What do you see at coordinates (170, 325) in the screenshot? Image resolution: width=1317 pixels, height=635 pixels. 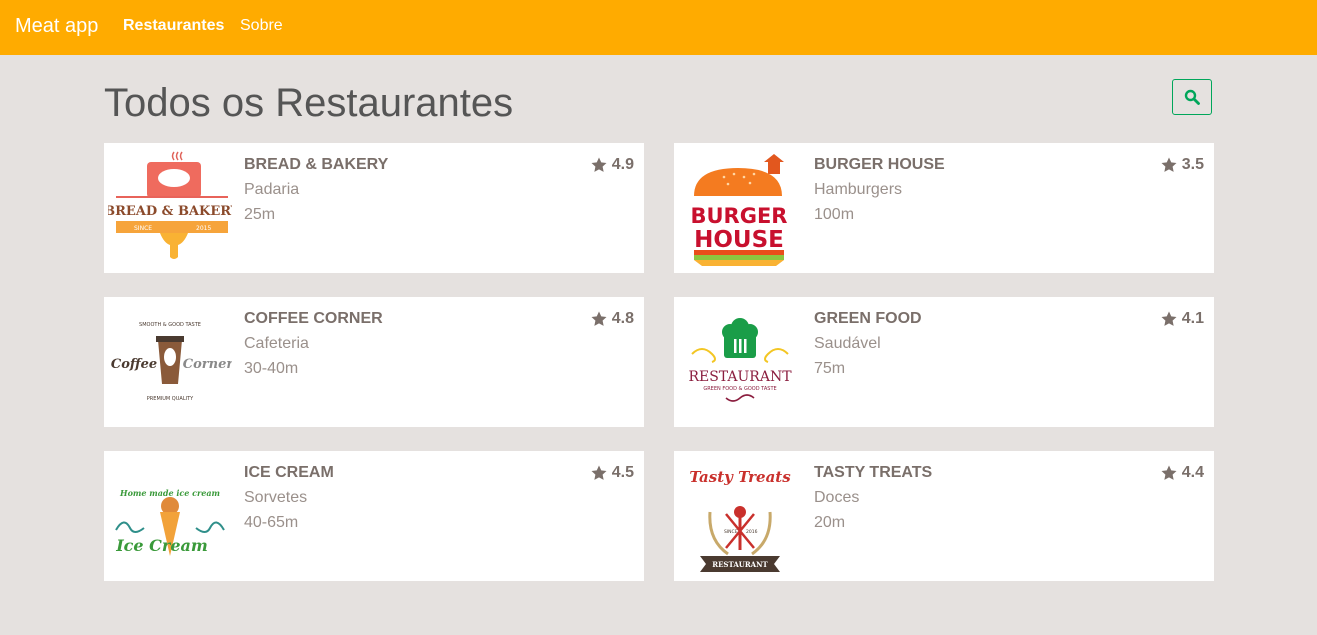 I see `logo-text: SMOOTH & GOOD TASTE` at bounding box center [170, 325].